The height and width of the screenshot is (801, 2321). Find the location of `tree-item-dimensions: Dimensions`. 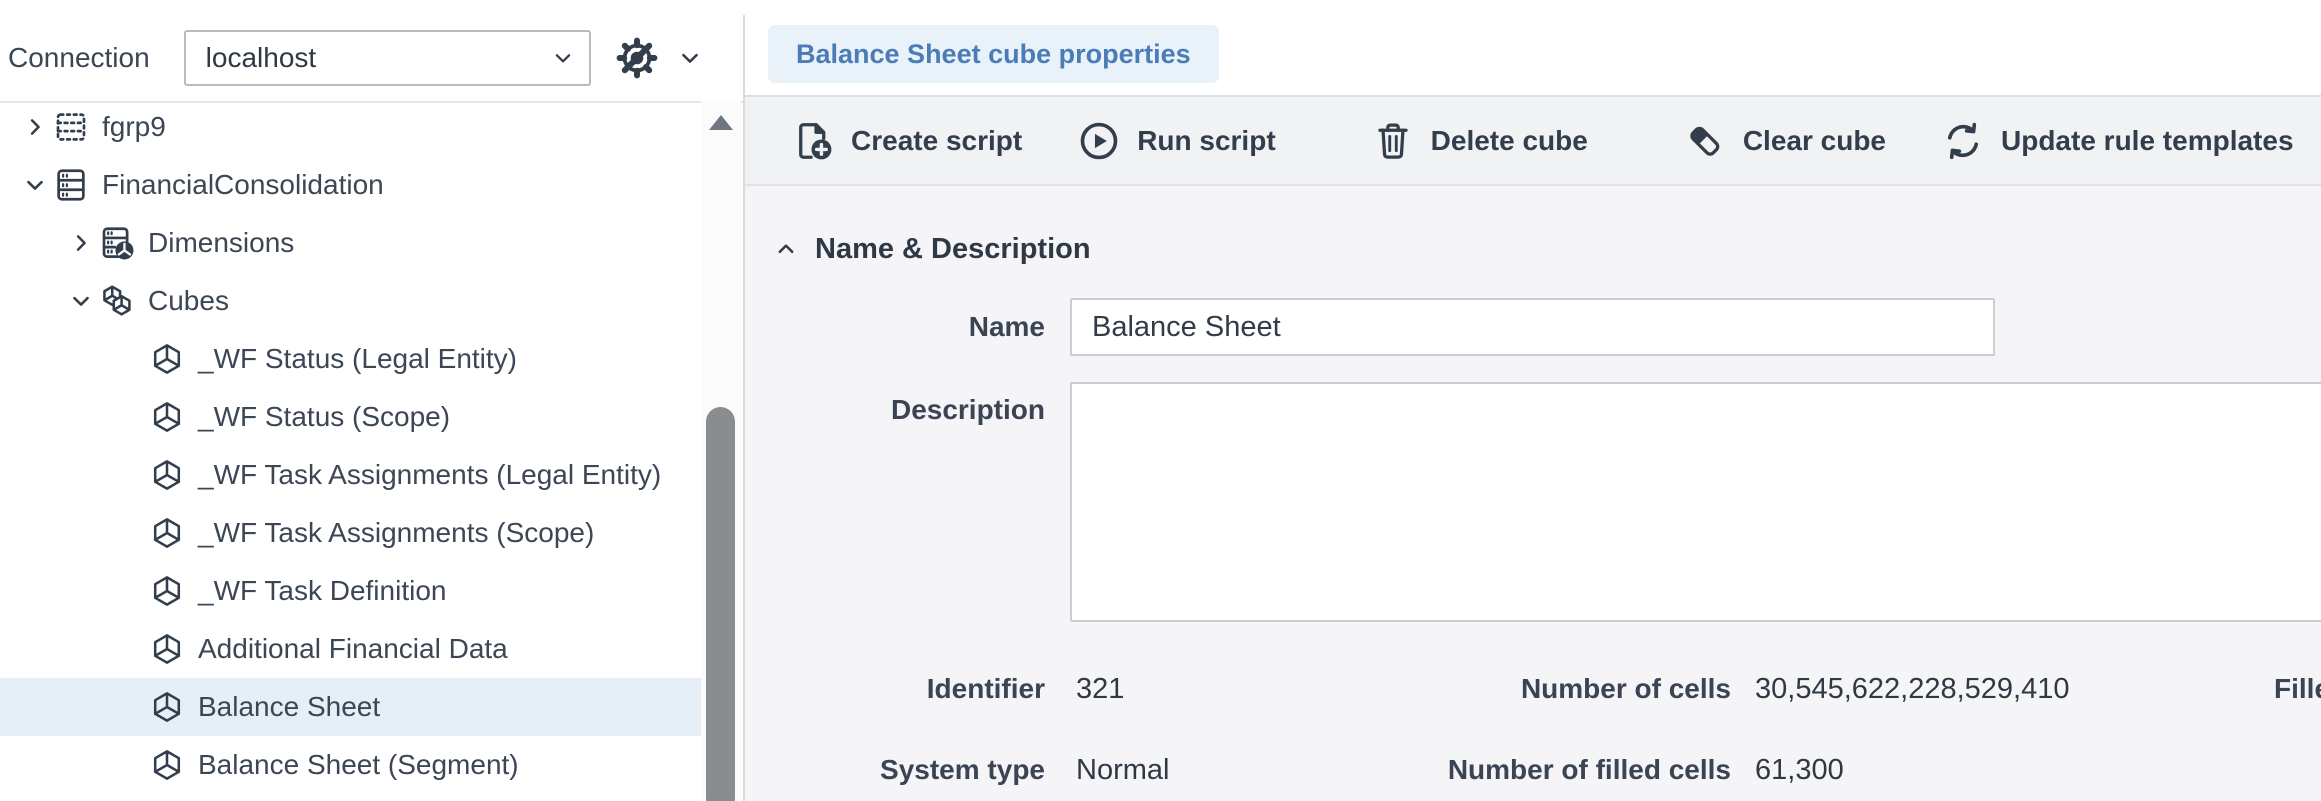

tree-item-dimensions: Dimensions is located at coordinates (351, 243).